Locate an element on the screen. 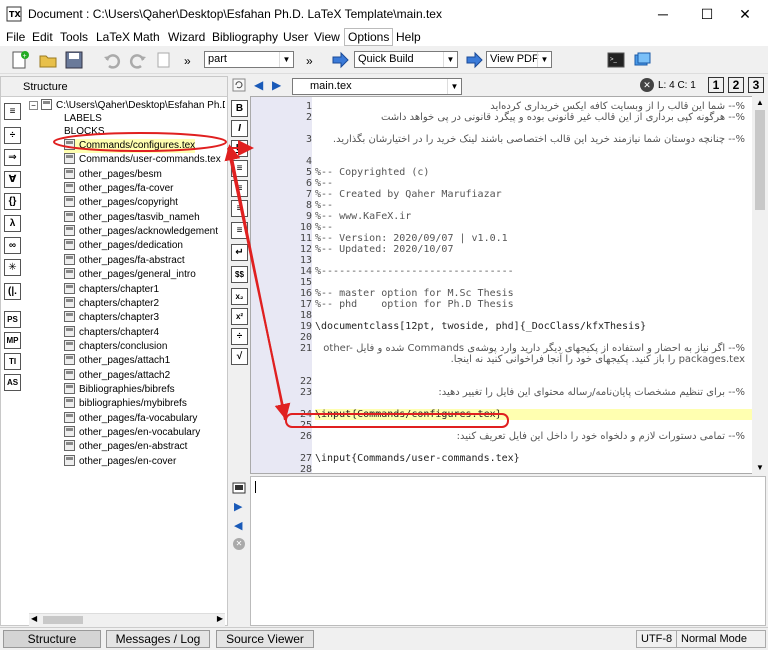 The height and width of the screenshot is (650, 768). list-icon: ≡ is located at coordinates (239, 230).